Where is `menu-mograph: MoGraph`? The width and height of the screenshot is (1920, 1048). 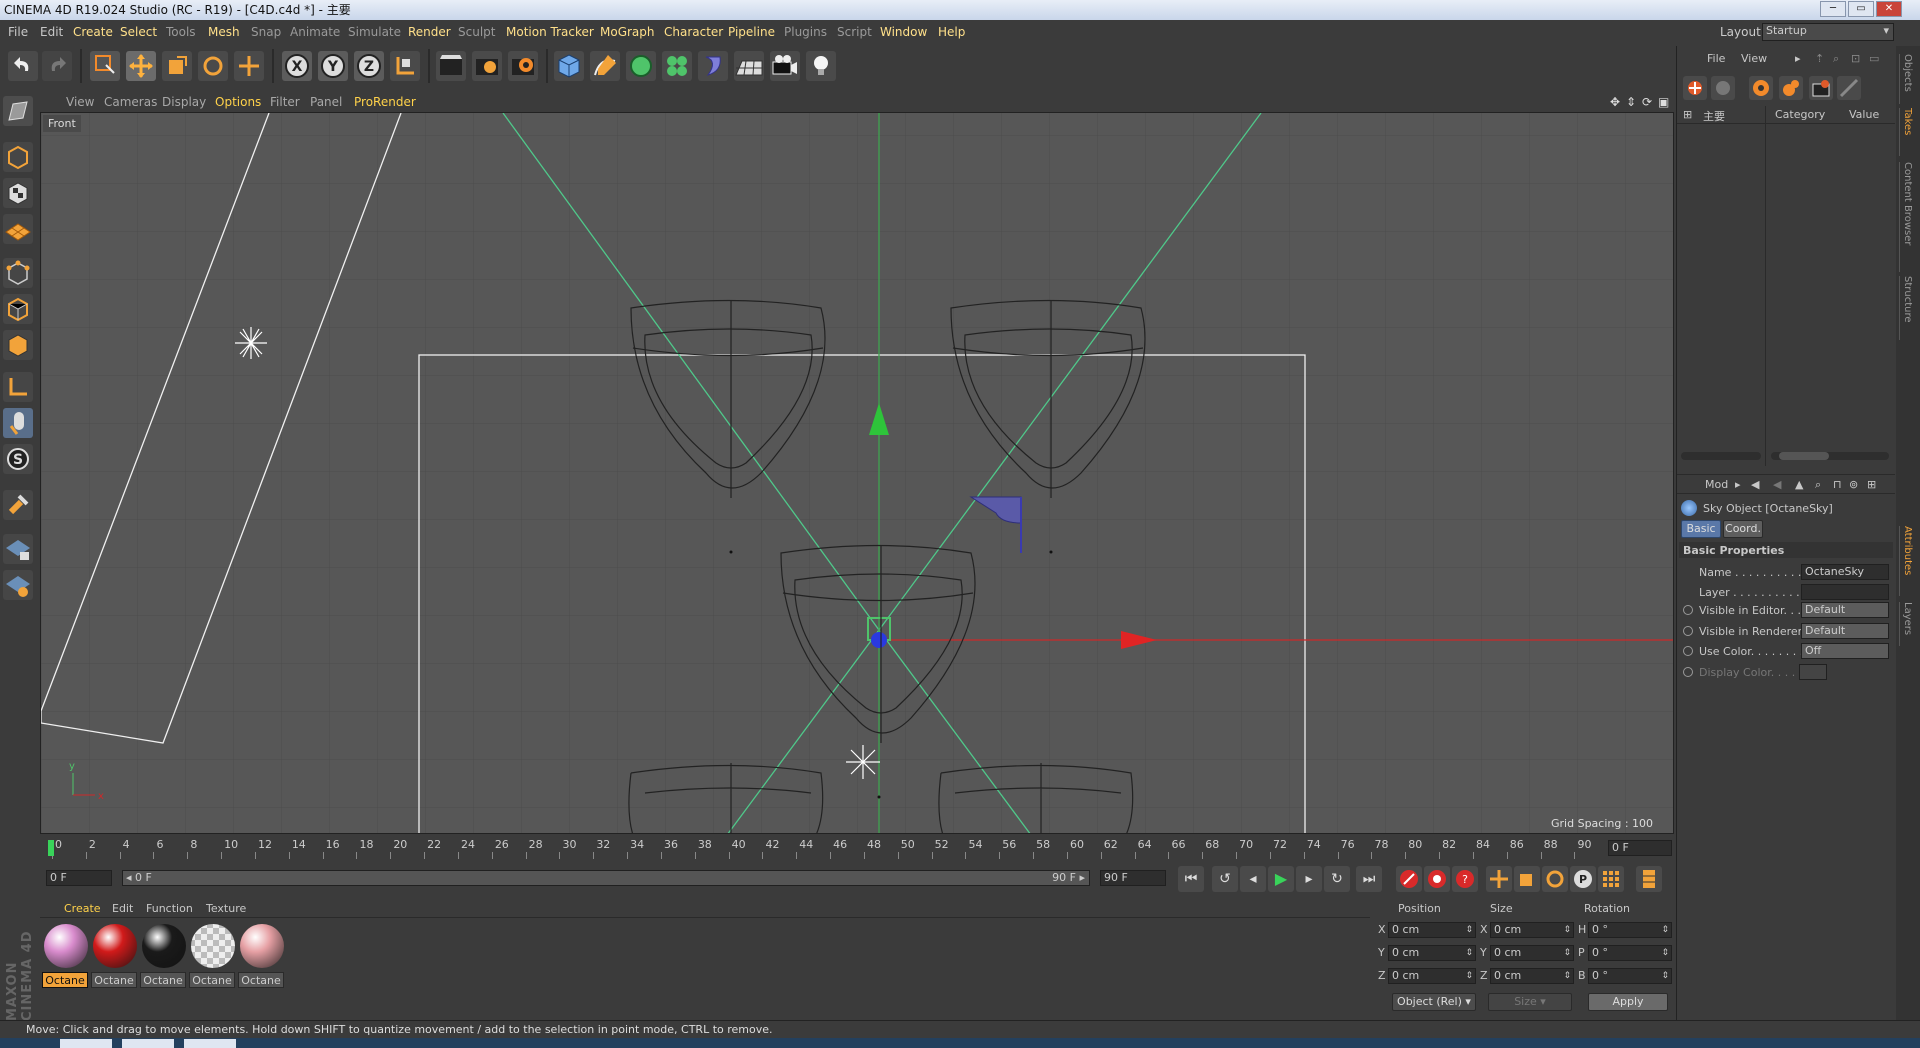
menu-mograph: MoGraph is located at coordinates (627, 32).